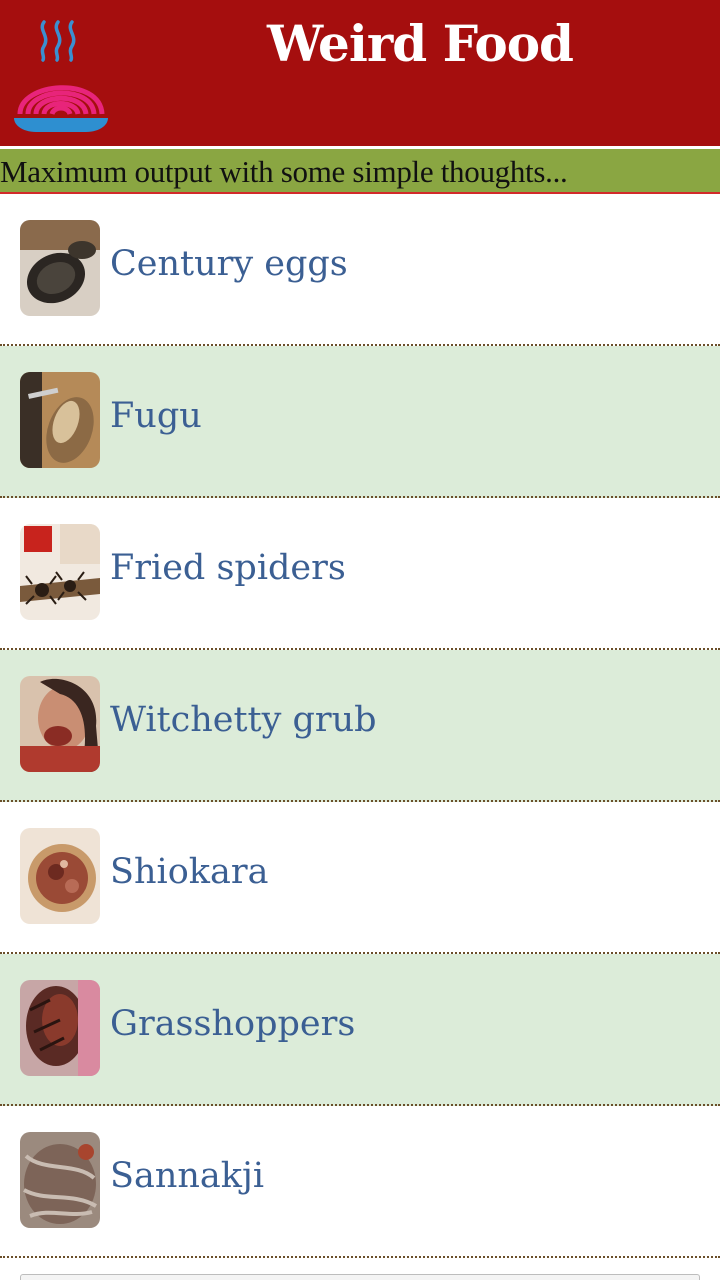  I want to click on item-label: Grasshoppers, so click(233, 1024).